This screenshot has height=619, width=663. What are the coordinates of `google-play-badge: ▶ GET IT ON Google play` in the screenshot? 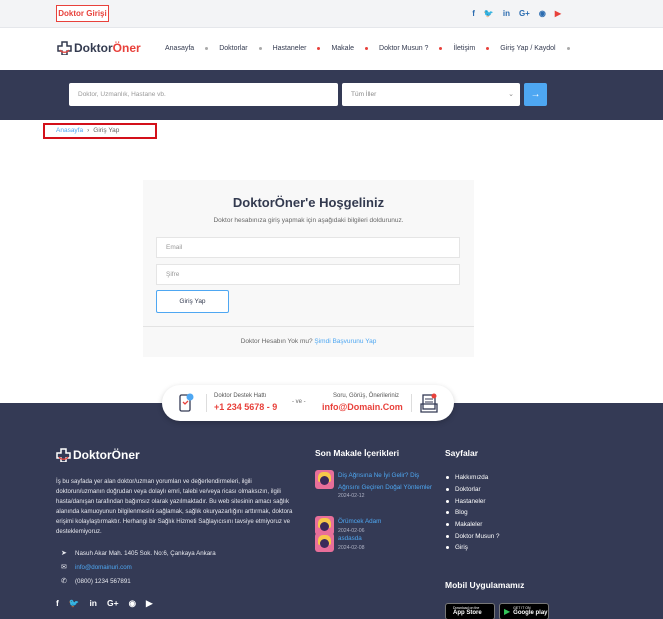 It's located at (524, 611).